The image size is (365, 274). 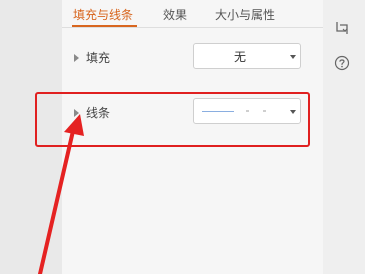 I want to click on arrow-shaft, so click(x=56, y=201).